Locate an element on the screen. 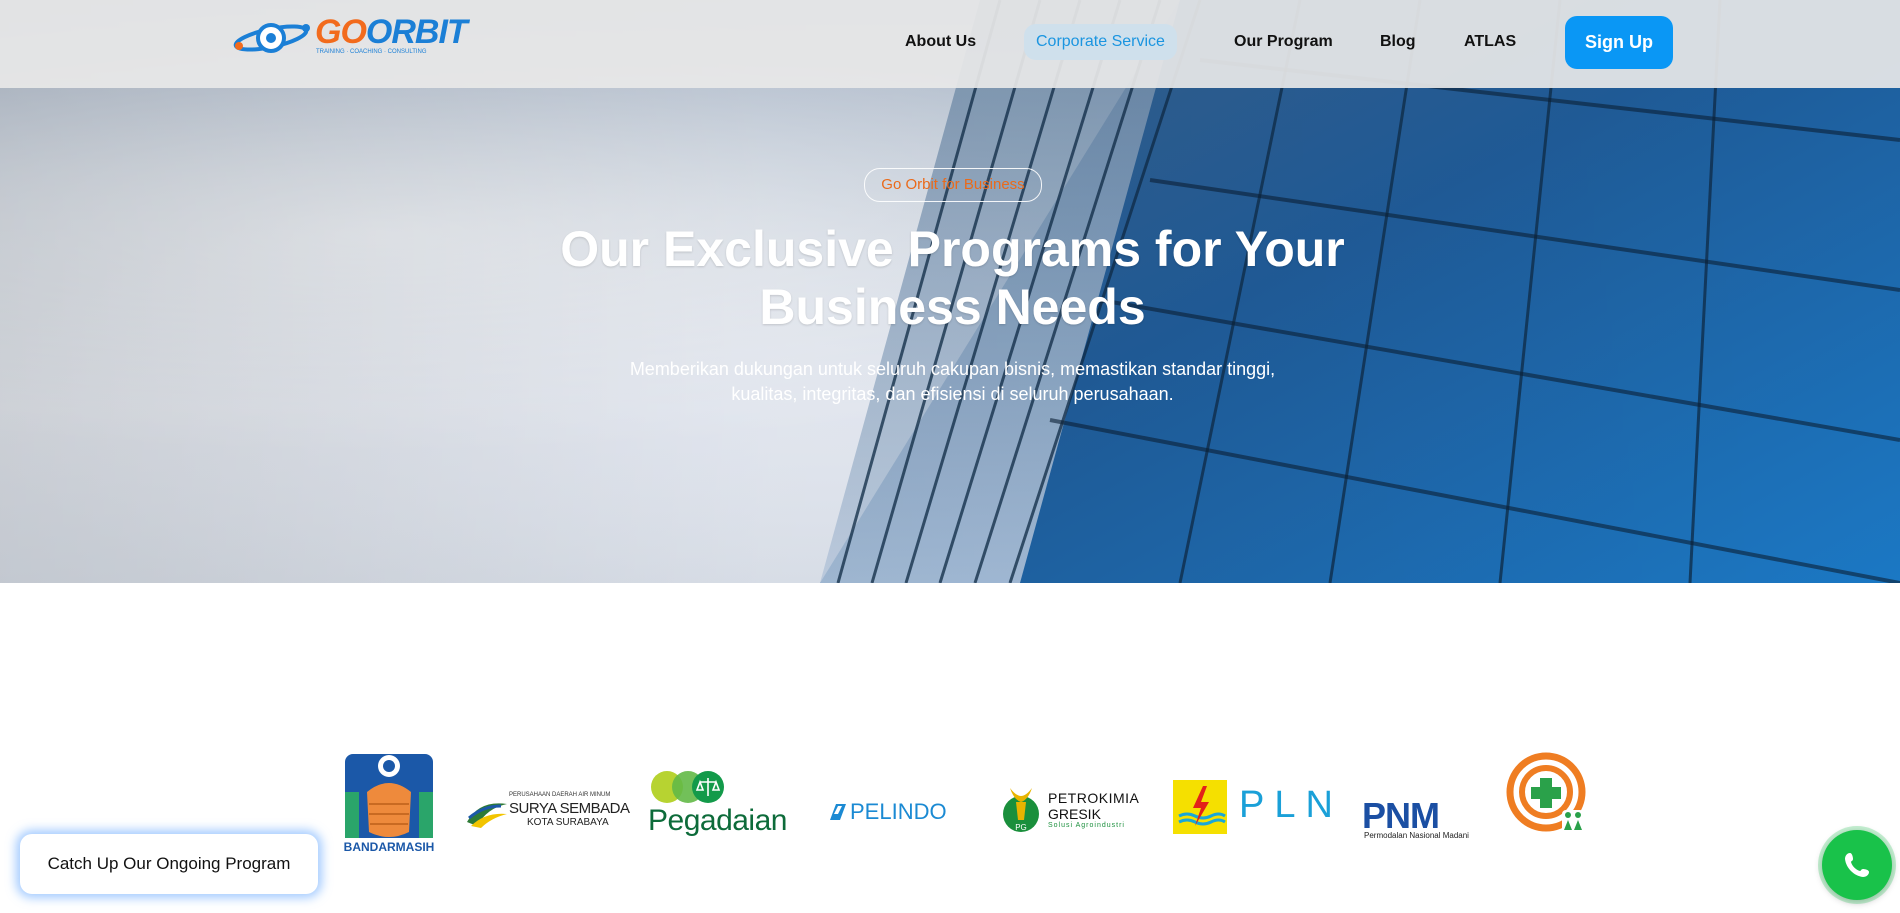  goorbit-logo: GOORBIT TRAINING · COACHING · CONSULTING is located at coordinates (350, 37).